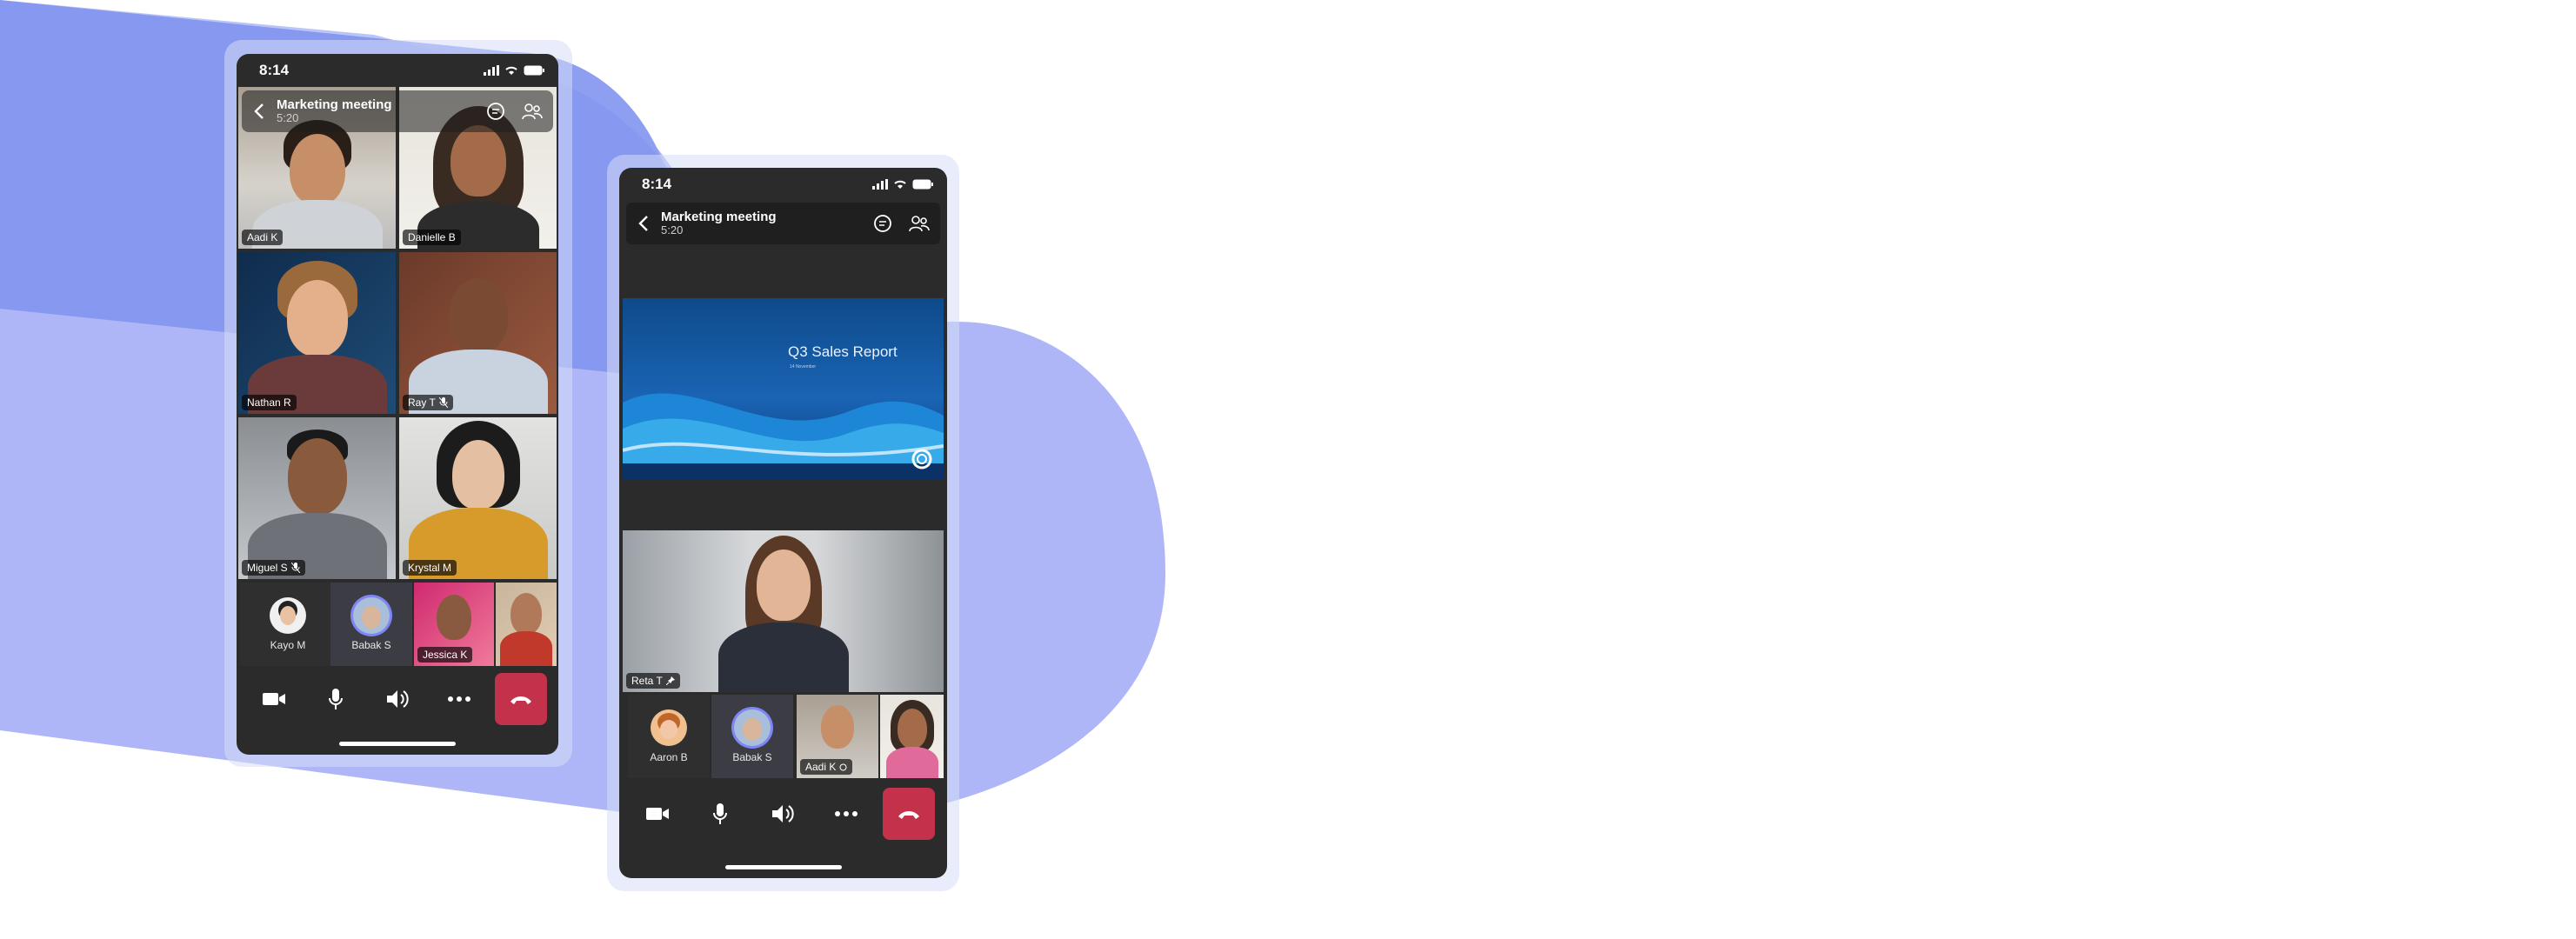 The width and height of the screenshot is (2576, 939). Describe the element at coordinates (783, 388) in the screenshot. I see `shared-slide: Q3 Sales Report 14 November` at that location.